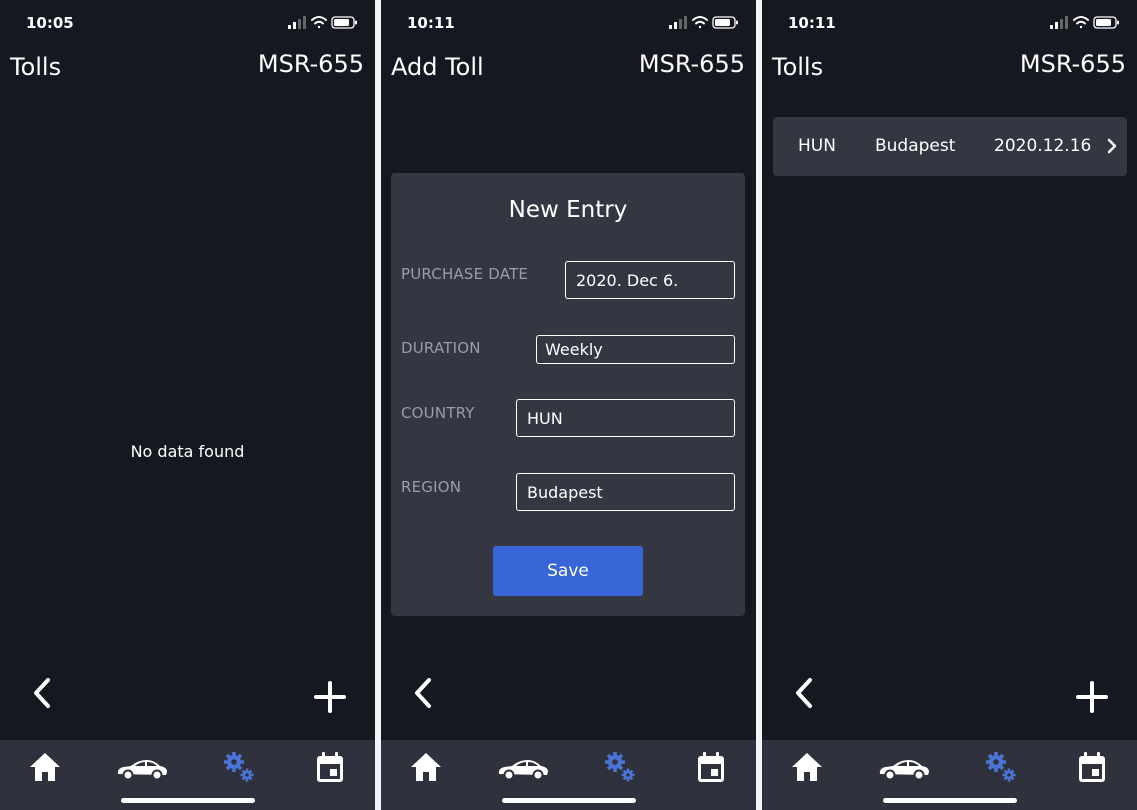 The height and width of the screenshot is (810, 1137). What do you see at coordinates (437, 67) in the screenshot?
I see `page-title: Add Toll` at bounding box center [437, 67].